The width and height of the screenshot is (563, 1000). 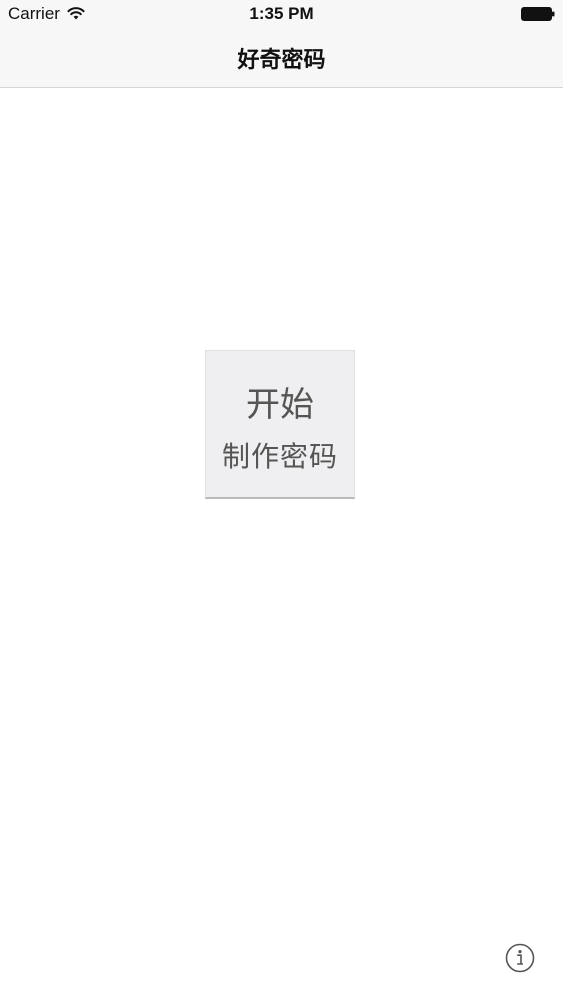 What do you see at coordinates (281, 60) in the screenshot?
I see `page-title: 好奇密码` at bounding box center [281, 60].